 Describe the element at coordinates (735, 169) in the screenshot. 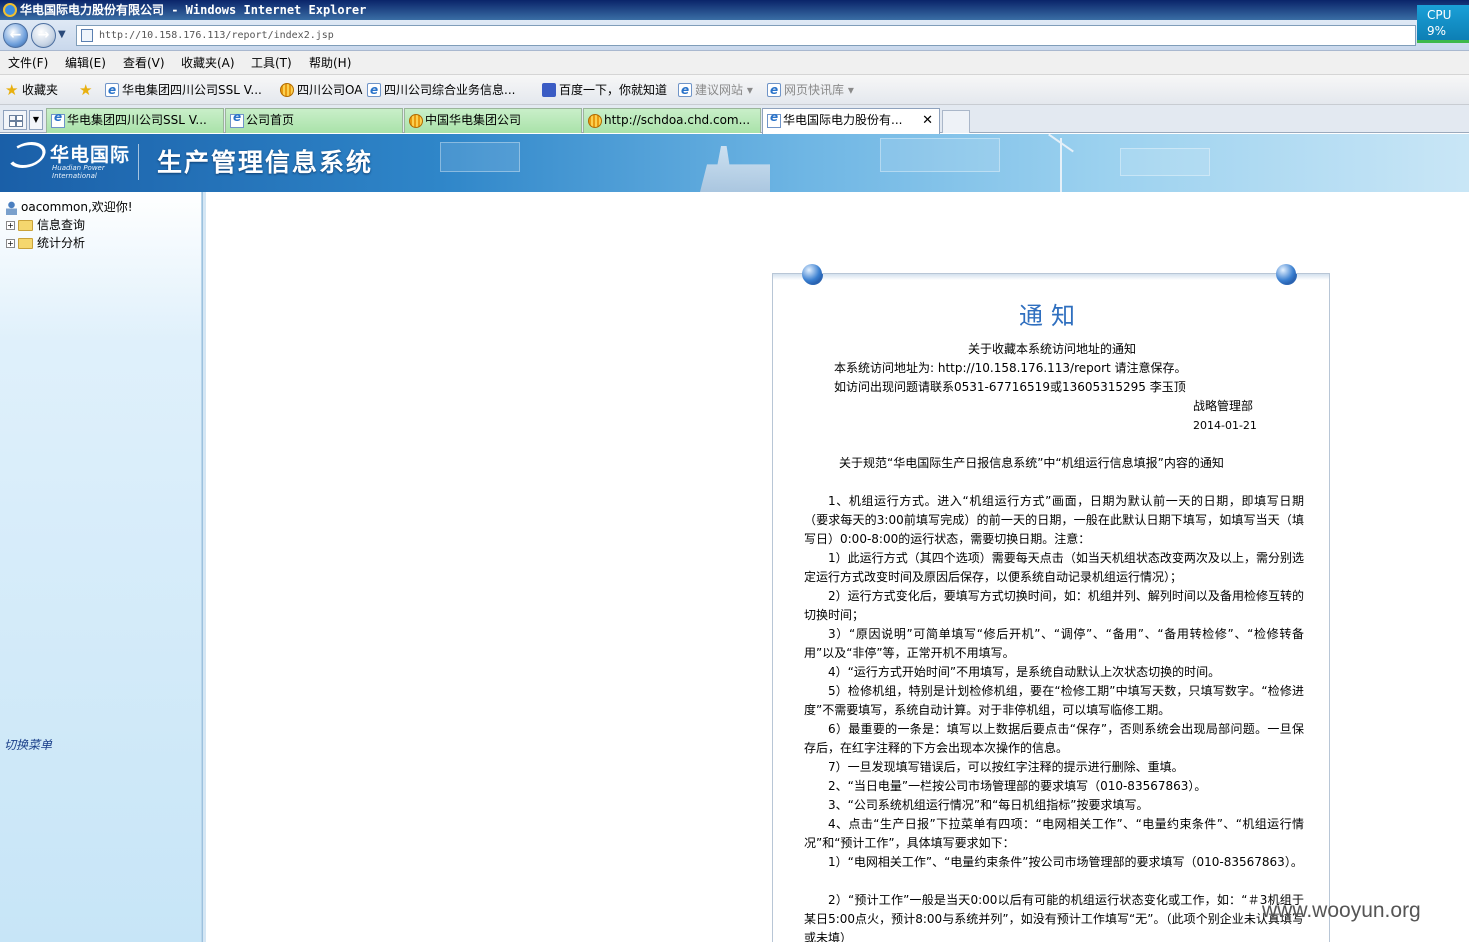

I see `power-plant-graphic` at that location.